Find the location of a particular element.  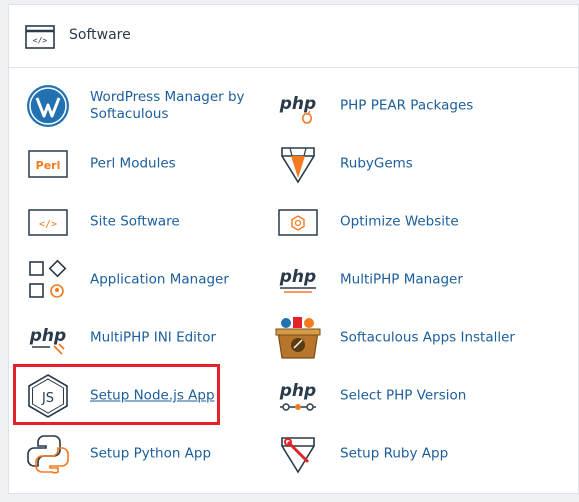

item-softaculous-apps-installer: Softaculous Apps Installer is located at coordinates (399, 338).